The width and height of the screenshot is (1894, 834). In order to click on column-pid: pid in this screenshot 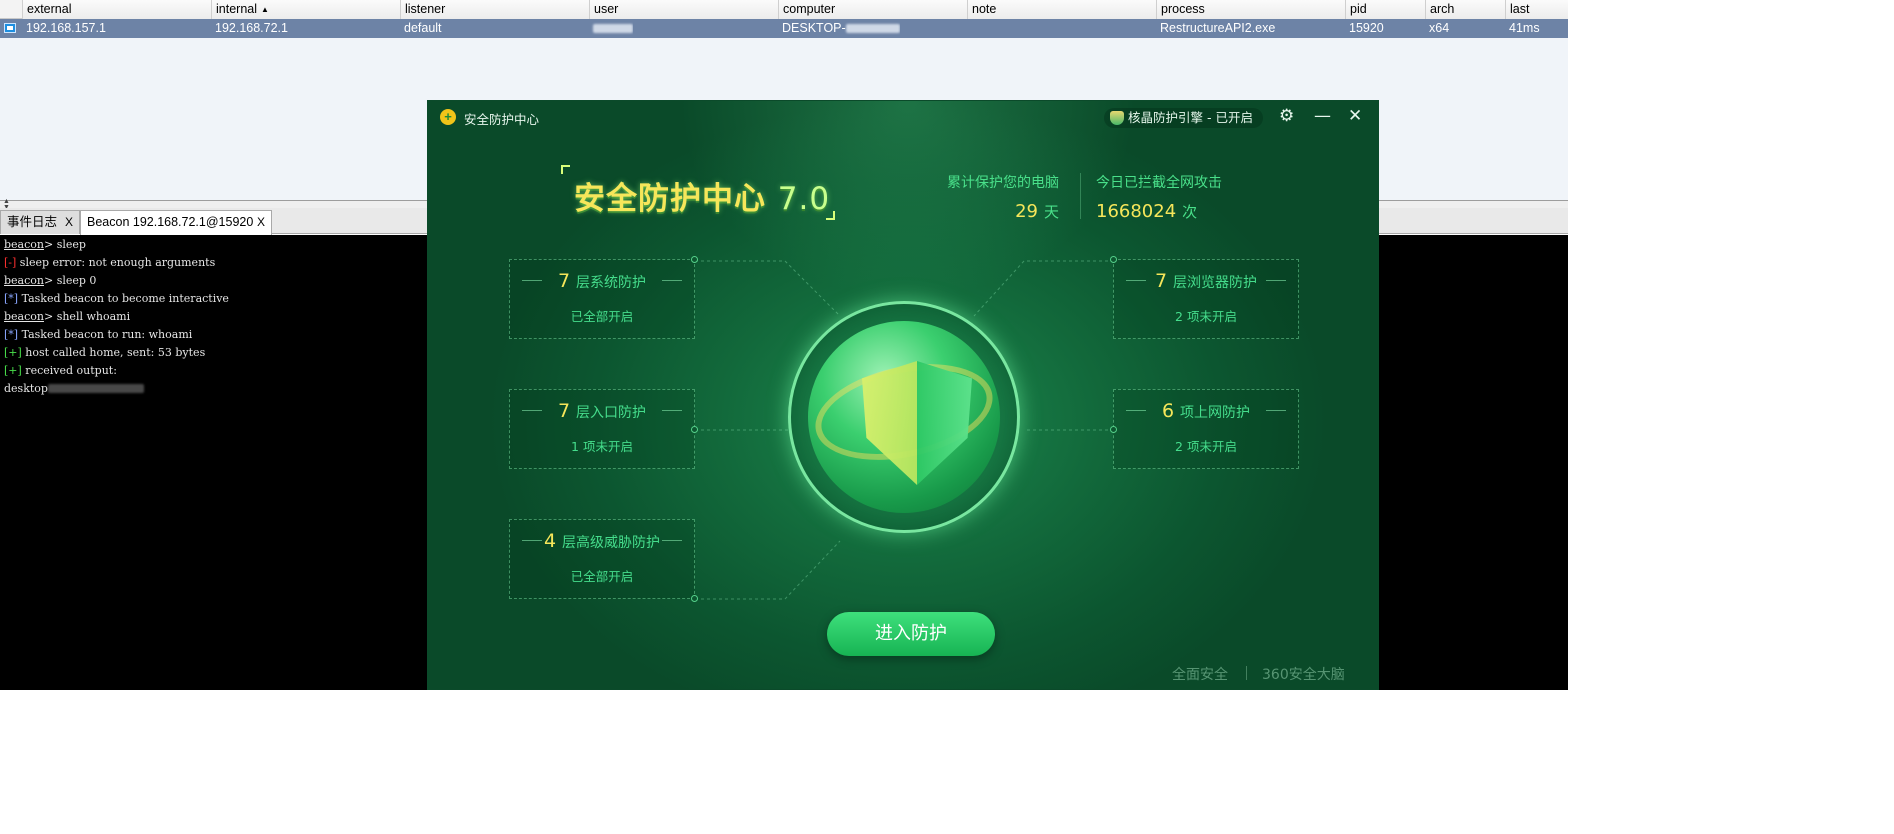, I will do `click(1385, 9)`.